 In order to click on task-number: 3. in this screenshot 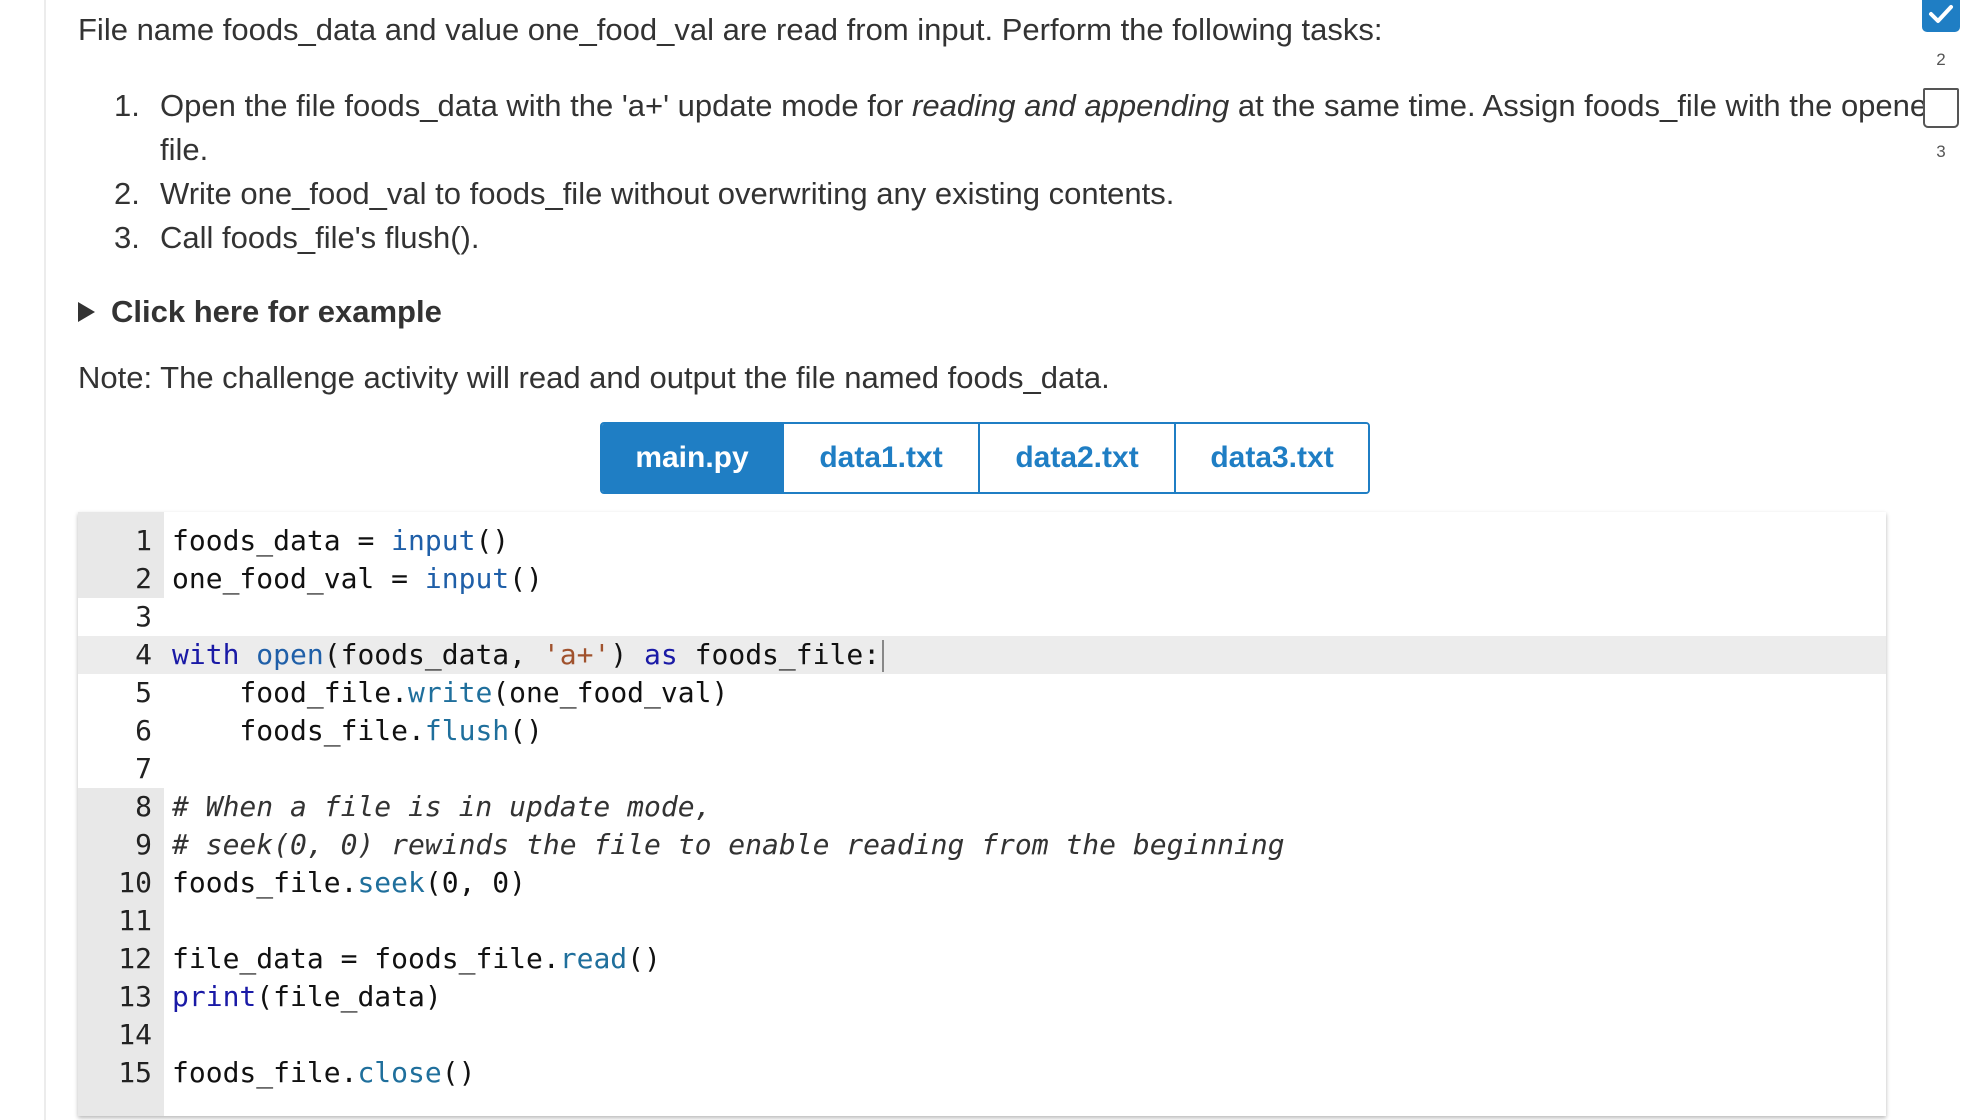, I will do `click(127, 237)`.